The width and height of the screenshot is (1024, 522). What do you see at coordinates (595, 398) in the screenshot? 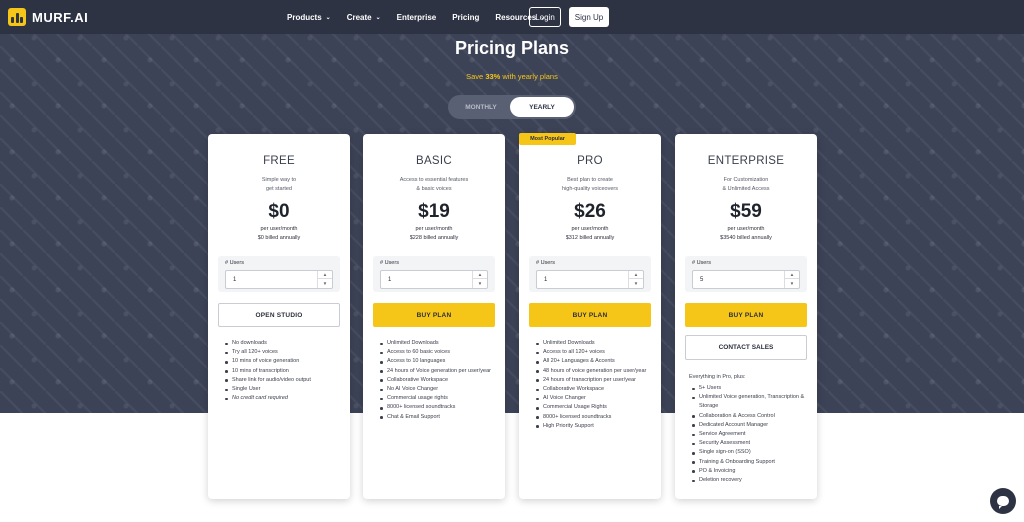
I see `feature-item: AI Voice Changer` at bounding box center [595, 398].